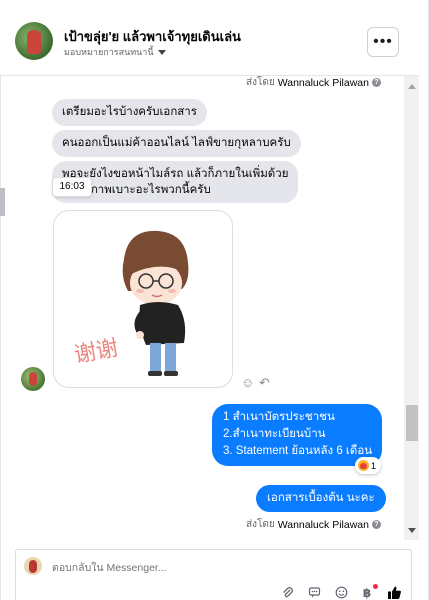  Describe the element at coordinates (412, 86) in the screenshot. I see `scroll-up-arrow-icon` at that location.